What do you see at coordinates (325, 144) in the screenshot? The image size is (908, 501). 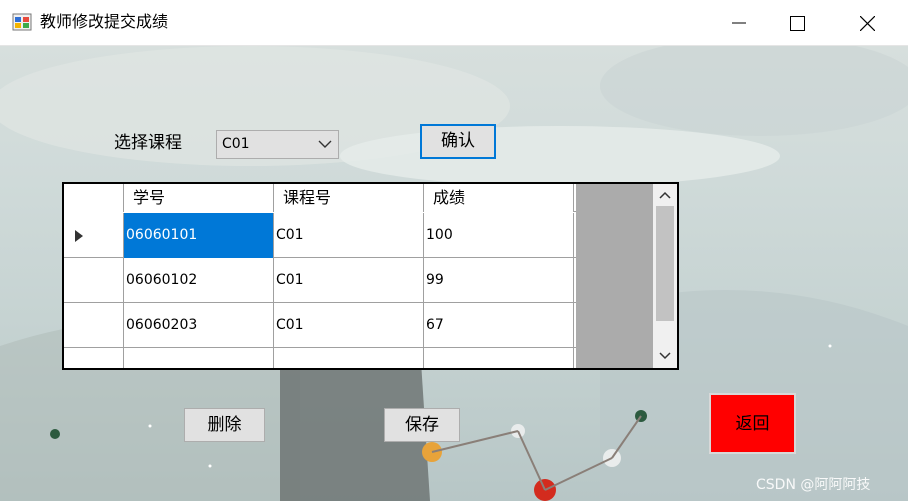 I see `chevron-down-icon` at bounding box center [325, 144].